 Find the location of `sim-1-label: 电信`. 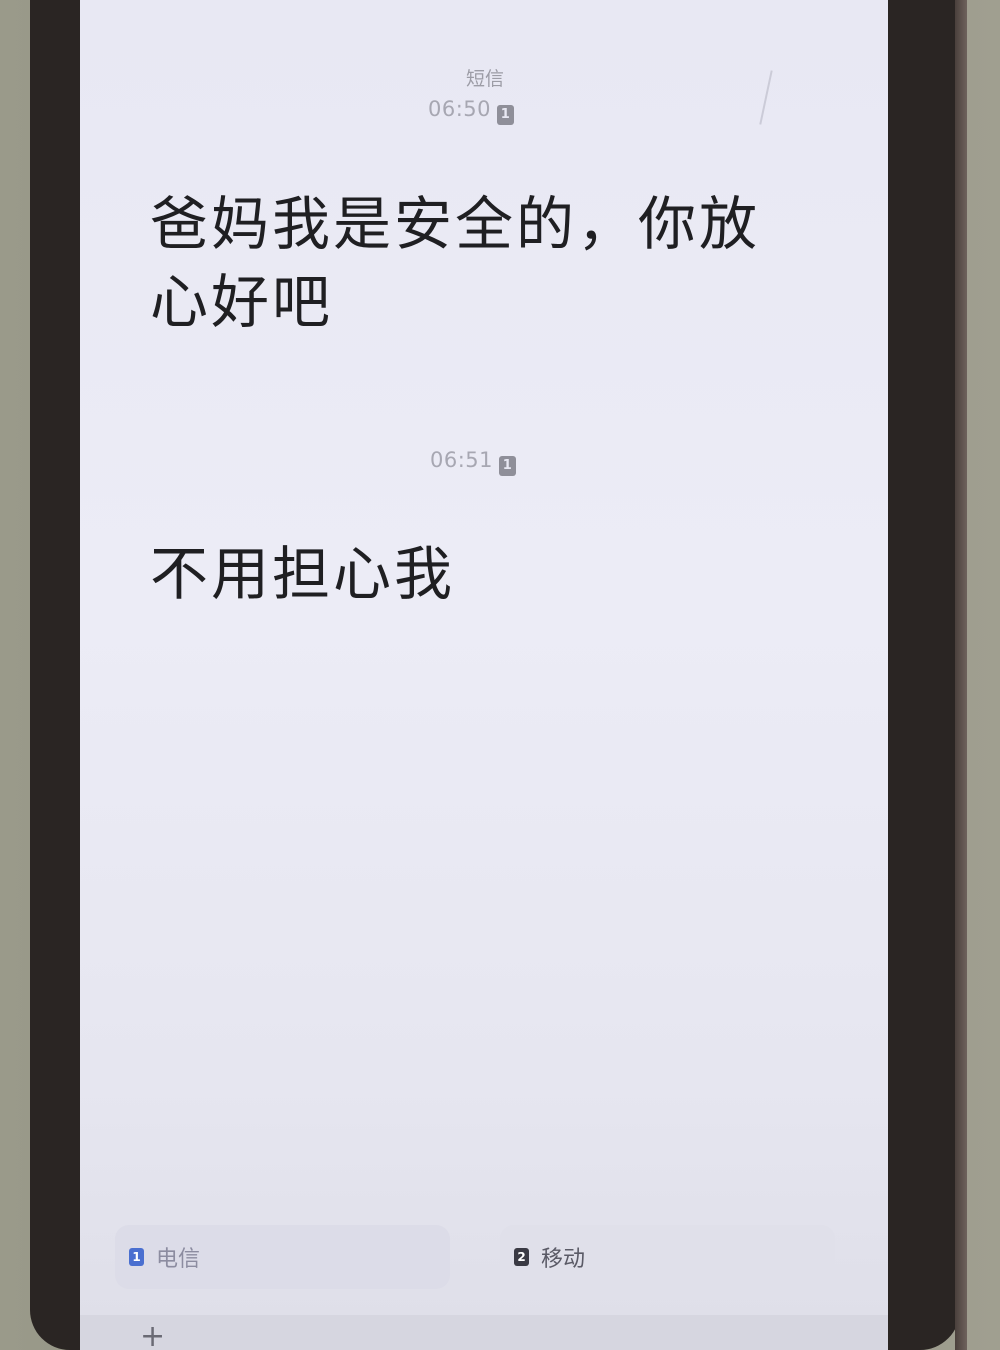

sim-1-label: 电信 is located at coordinates (178, 1259).